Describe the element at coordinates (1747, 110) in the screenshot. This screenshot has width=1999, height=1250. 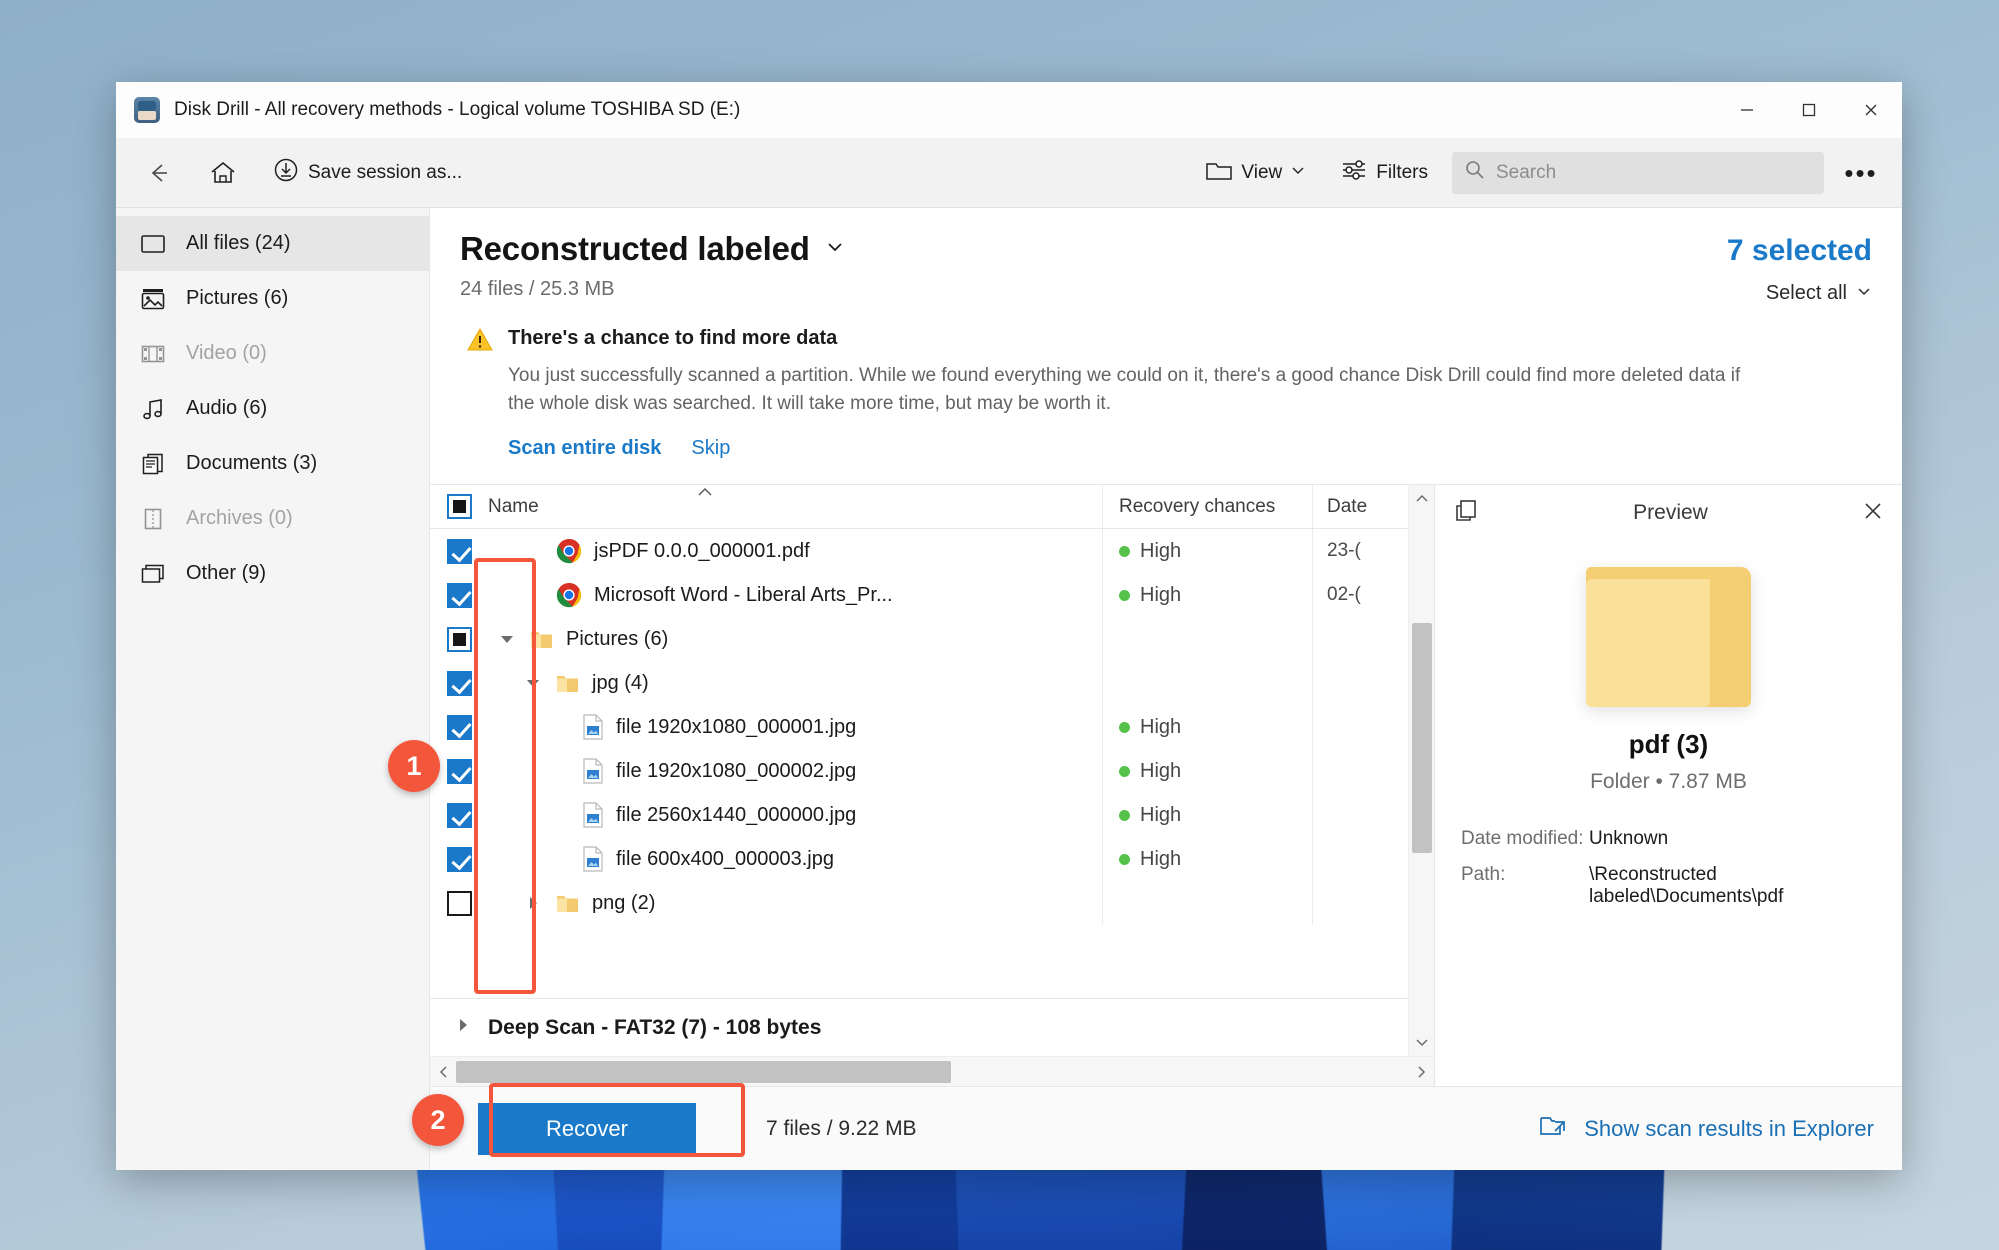
I see `minimize-icon` at that location.